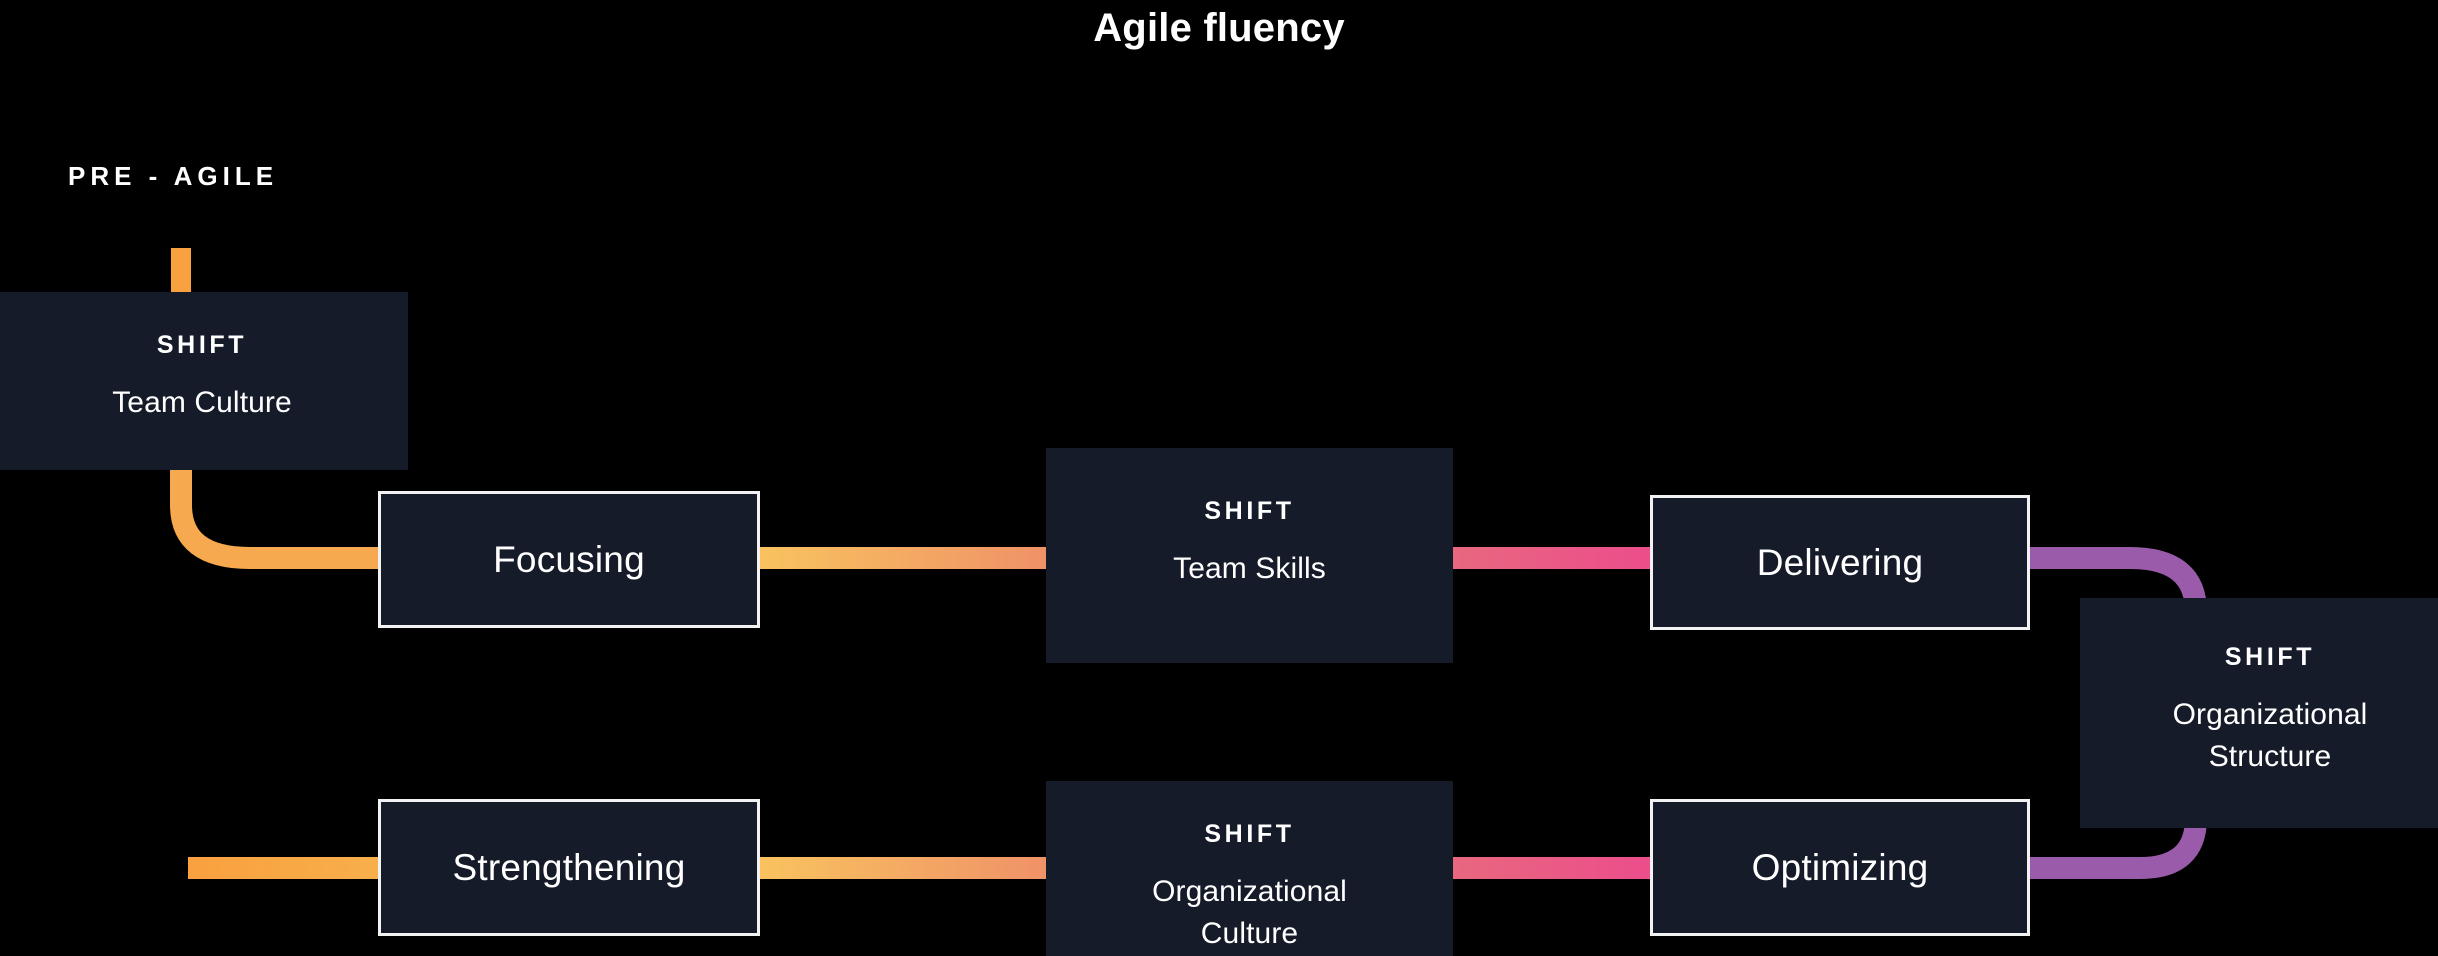 The width and height of the screenshot is (2438, 956). Describe the element at coordinates (902, 558) in the screenshot. I see `connector-focusing-to-team-skills` at that location.